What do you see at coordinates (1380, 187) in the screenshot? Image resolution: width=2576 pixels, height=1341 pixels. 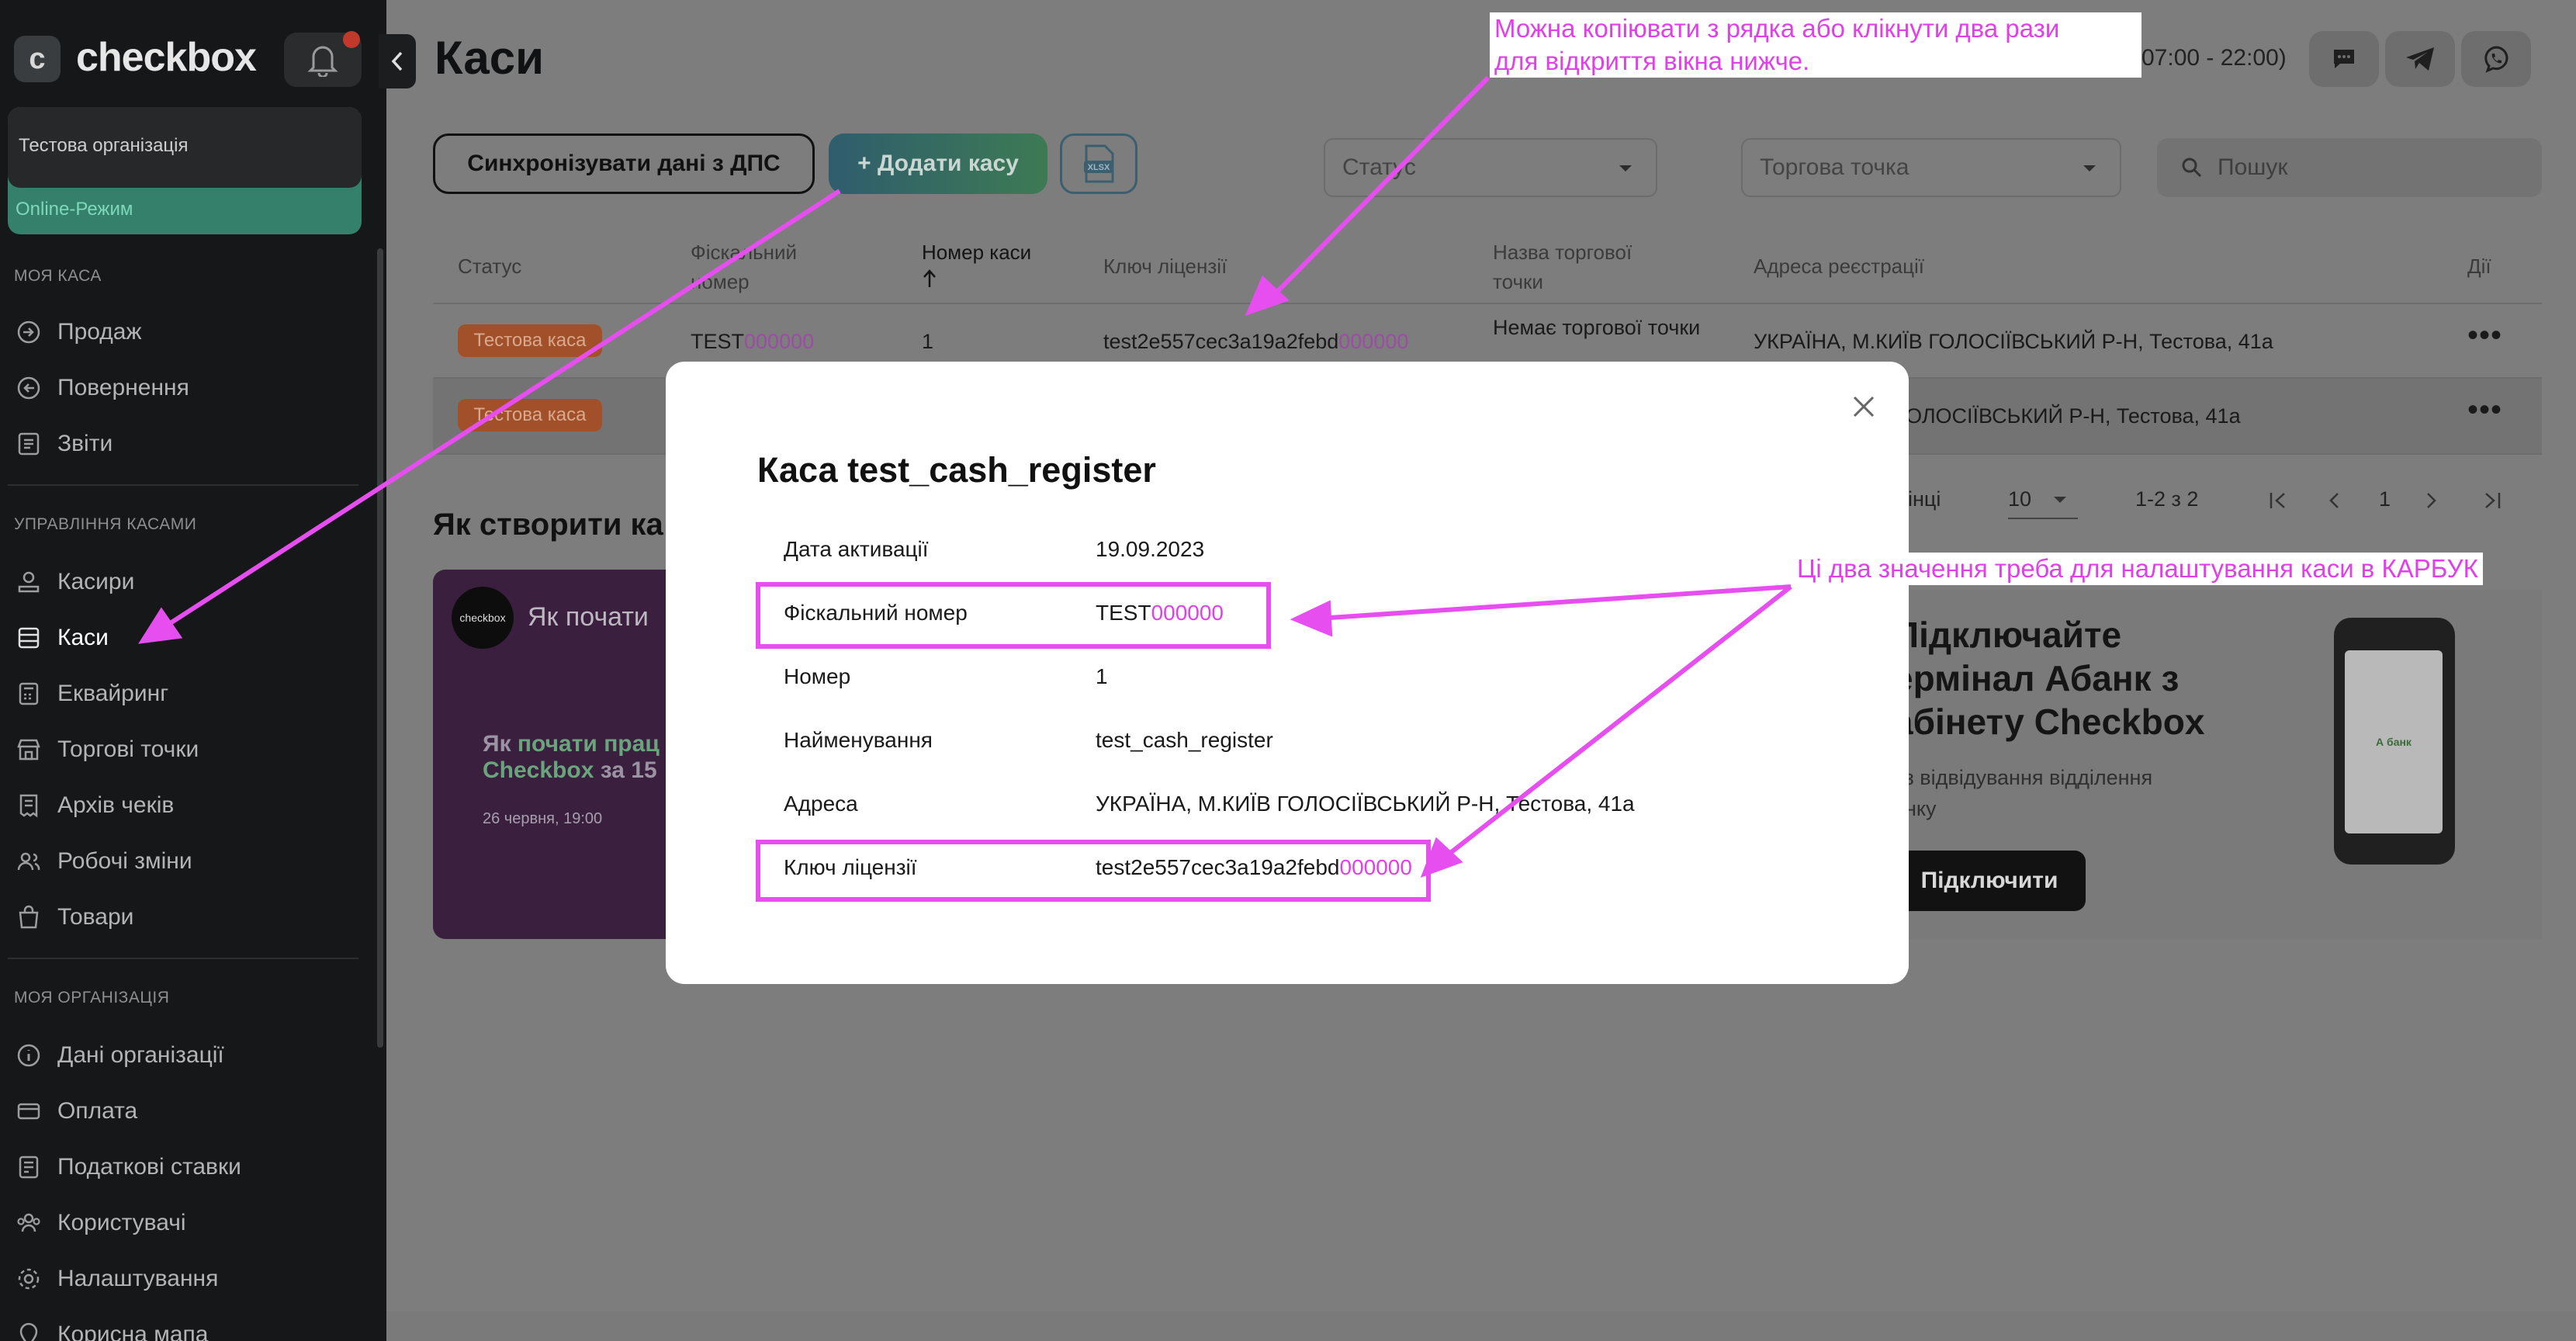 I see `arrow-to-license-column` at bounding box center [1380, 187].